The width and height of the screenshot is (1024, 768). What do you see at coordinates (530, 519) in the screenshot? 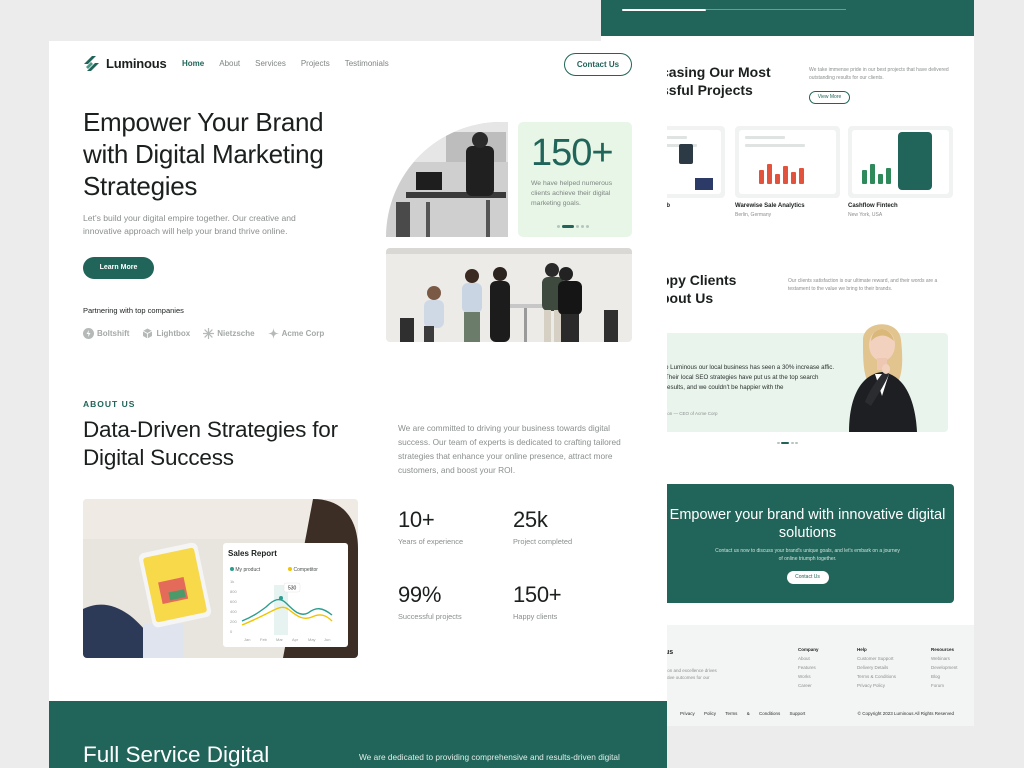
I see `stat-value: 25k` at bounding box center [530, 519].